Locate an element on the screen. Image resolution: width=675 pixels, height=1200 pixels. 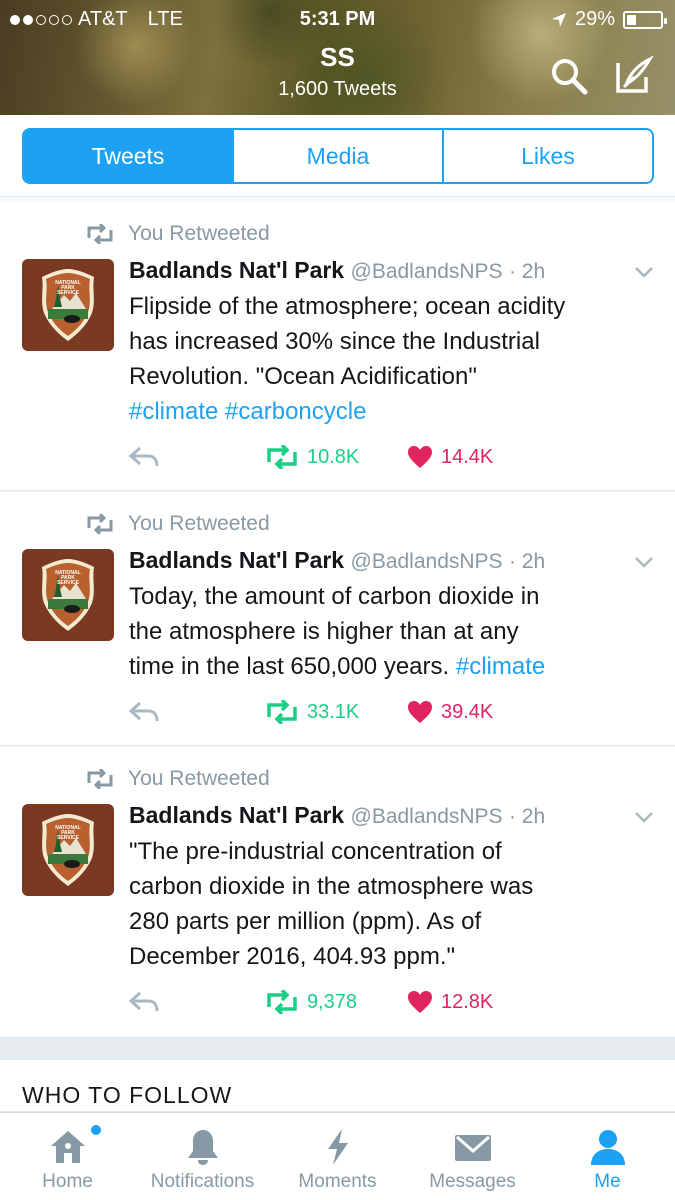
tweet-line: has increased 30% since the Industrial is located at coordinates (334, 341).